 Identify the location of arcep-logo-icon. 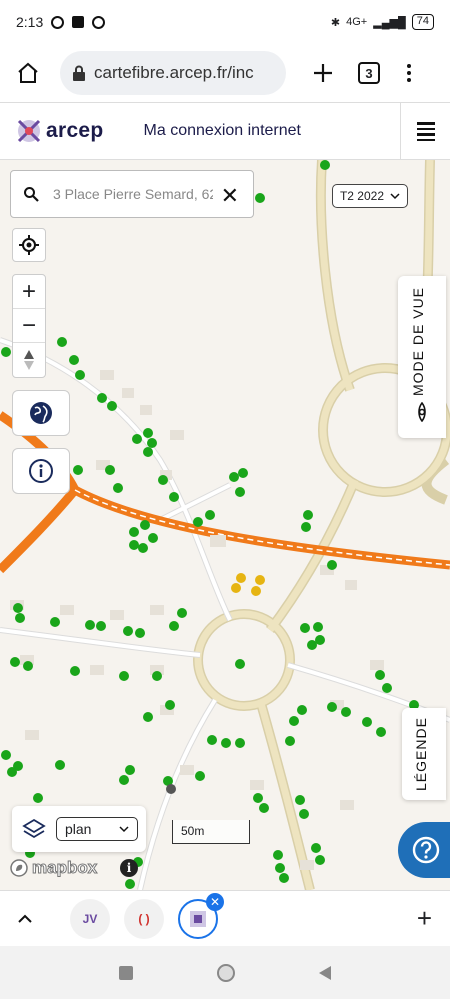
(29, 131).